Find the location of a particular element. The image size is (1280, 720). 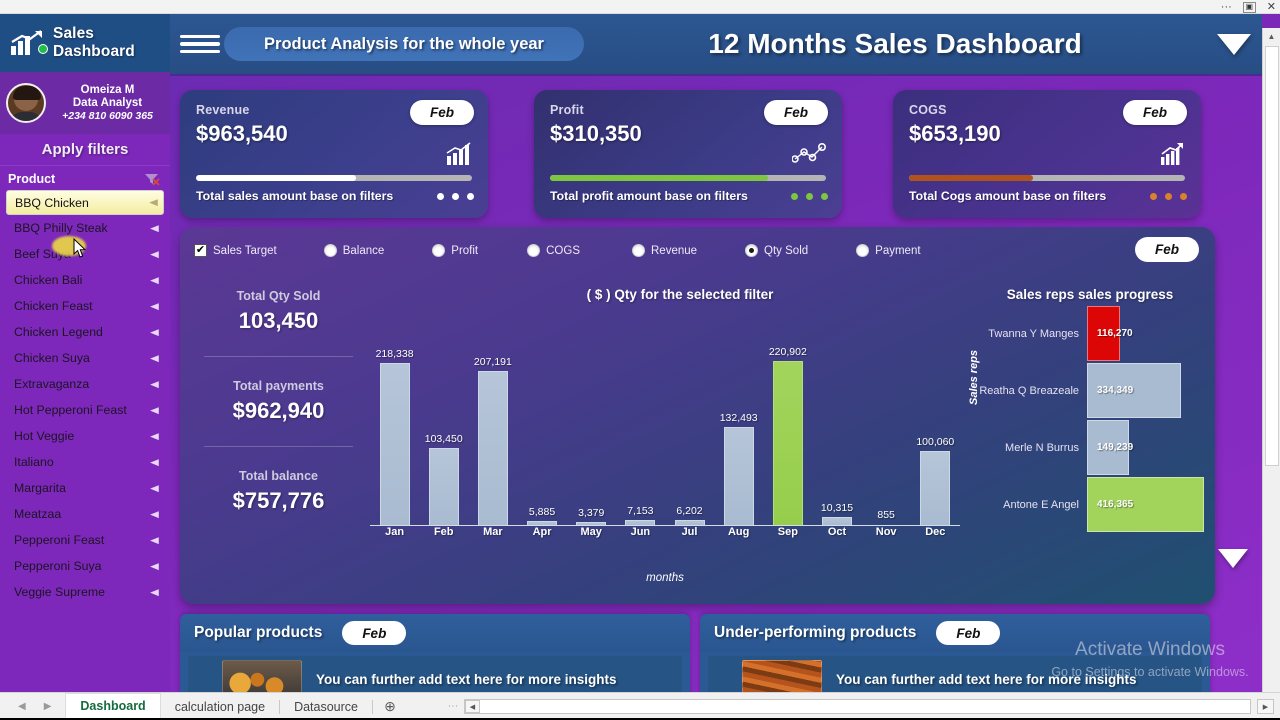

list-item: Chicken Feast ◀ is located at coordinates (85, 306).